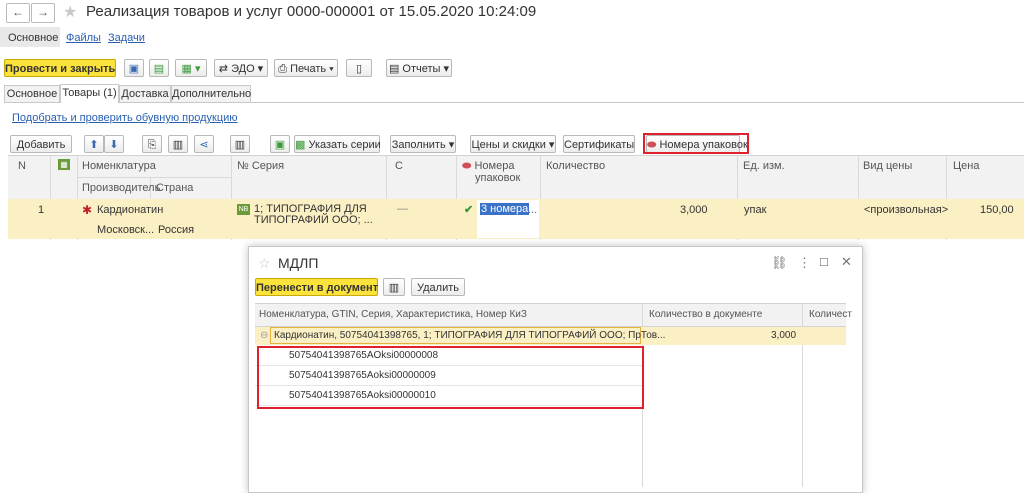 The image size is (1024, 493). Describe the element at coordinates (41, 144) in the screenshot. I see `add-button: Добавить` at that location.